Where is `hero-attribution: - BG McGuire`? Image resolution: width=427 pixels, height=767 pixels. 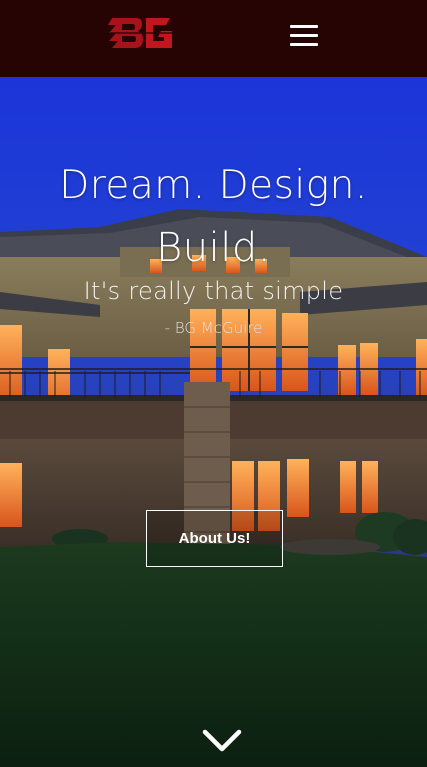 hero-attribution: - BG McGuire is located at coordinates (213, 328).